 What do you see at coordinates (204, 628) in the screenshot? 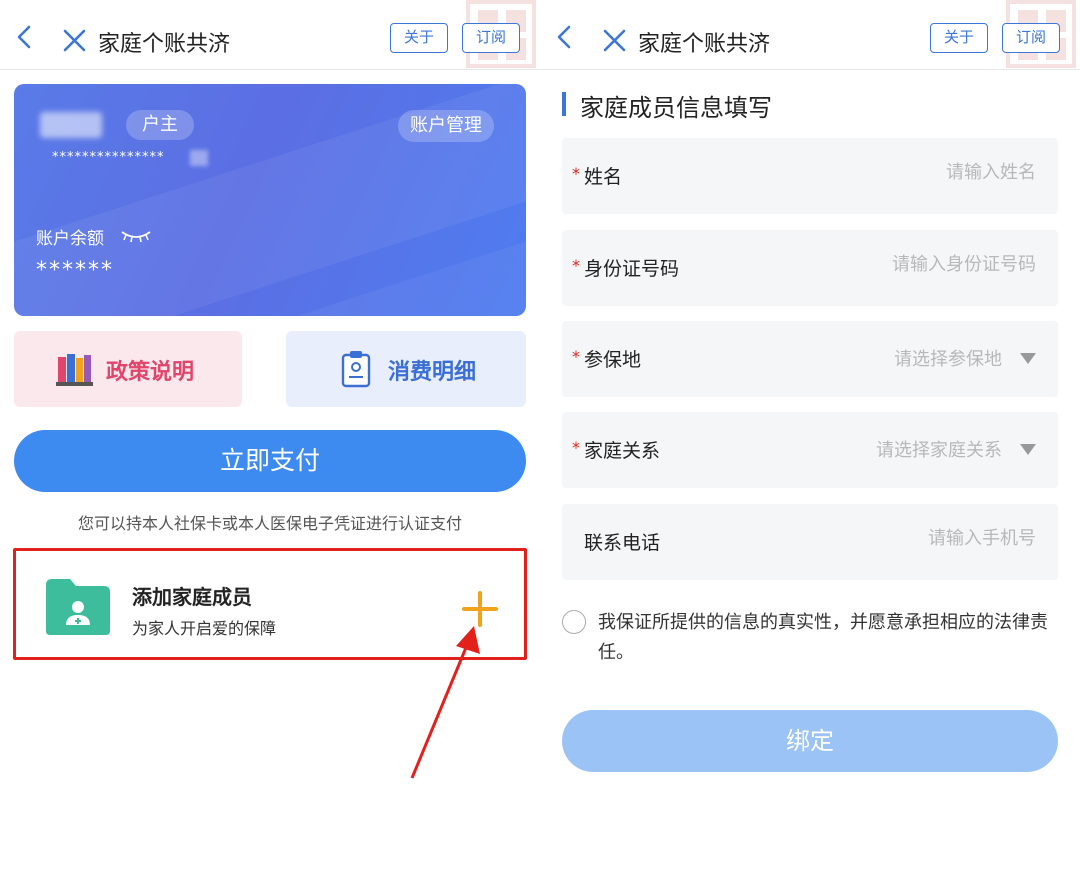
I see `add-member-subtitle: 为家人开启爱的保障` at bounding box center [204, 628].